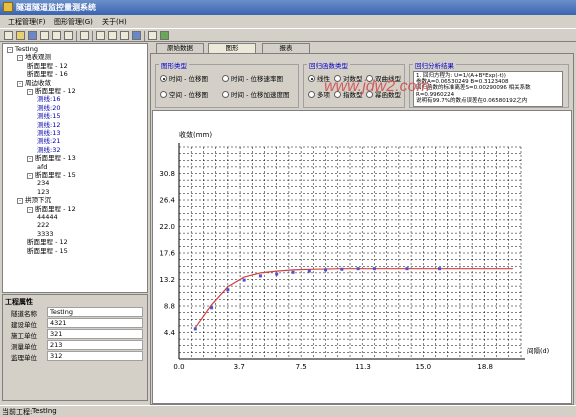 The height and width of the screenshot is (417, 576). What do you see at coordinates (55, 158) in the screenshot?
I see `tree-node-label: 断面里程 - 13` at bounding box center [55, 158].